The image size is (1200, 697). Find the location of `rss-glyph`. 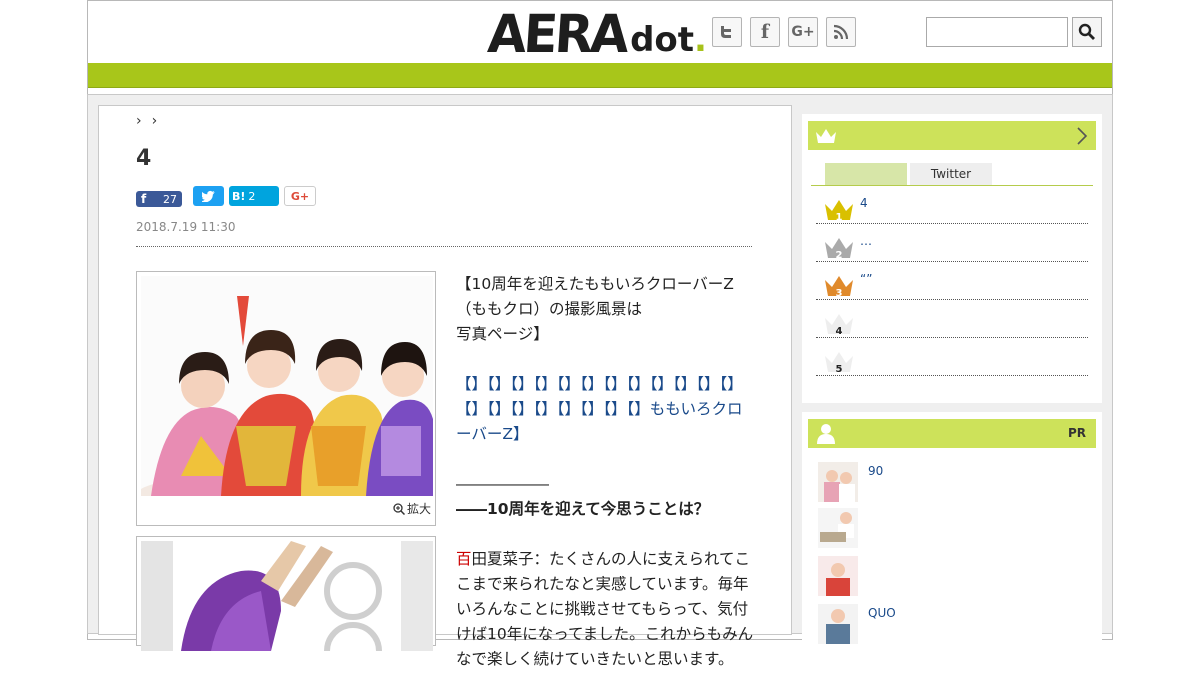

rss-glyph is located at coordinates (841, 32).